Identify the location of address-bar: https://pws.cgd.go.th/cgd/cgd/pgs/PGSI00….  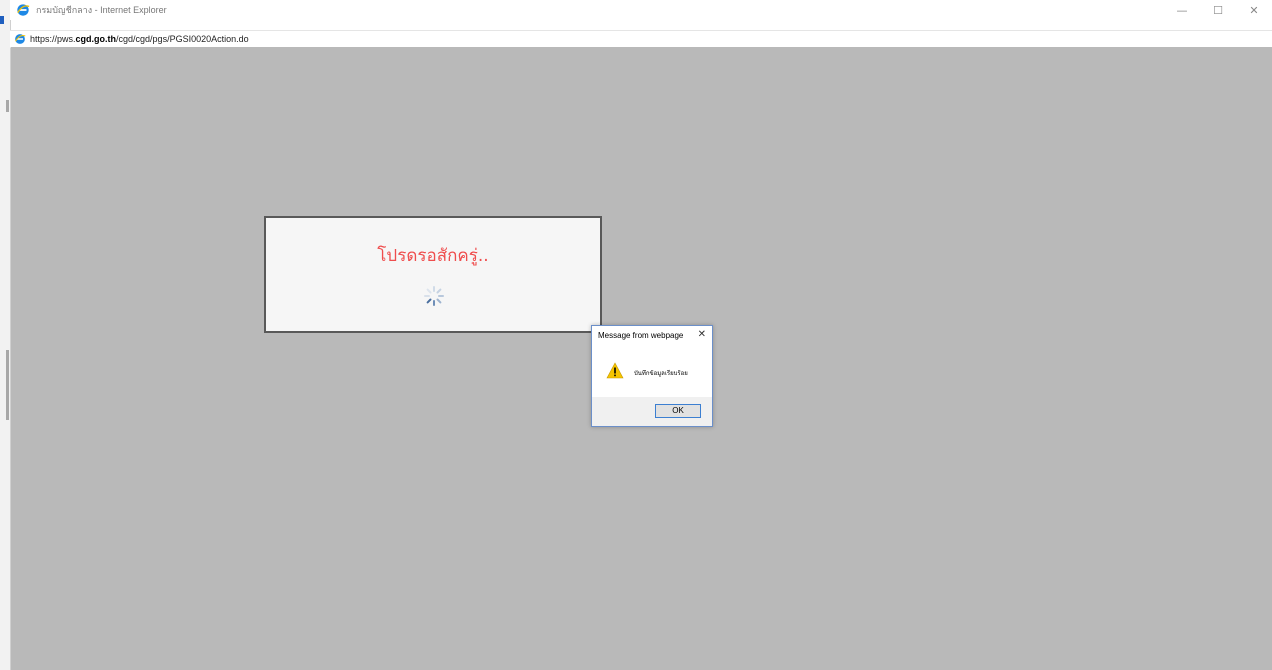
(641, 39).